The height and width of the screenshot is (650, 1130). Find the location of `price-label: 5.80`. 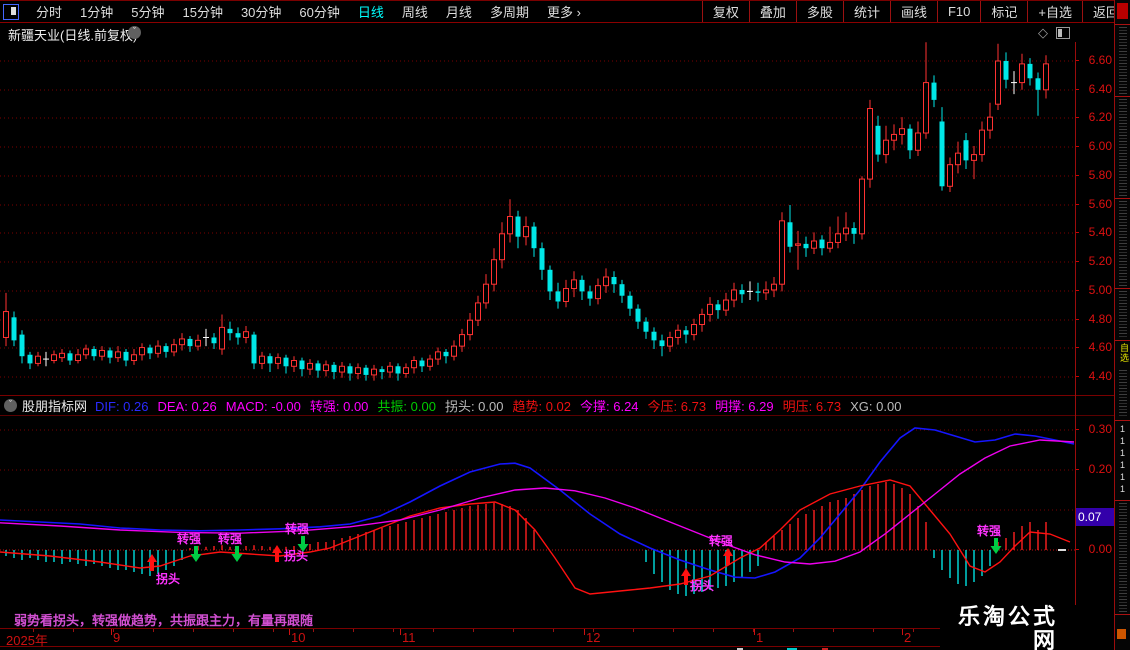

price-label: 5.80 is located at coordinates (1100, 175).